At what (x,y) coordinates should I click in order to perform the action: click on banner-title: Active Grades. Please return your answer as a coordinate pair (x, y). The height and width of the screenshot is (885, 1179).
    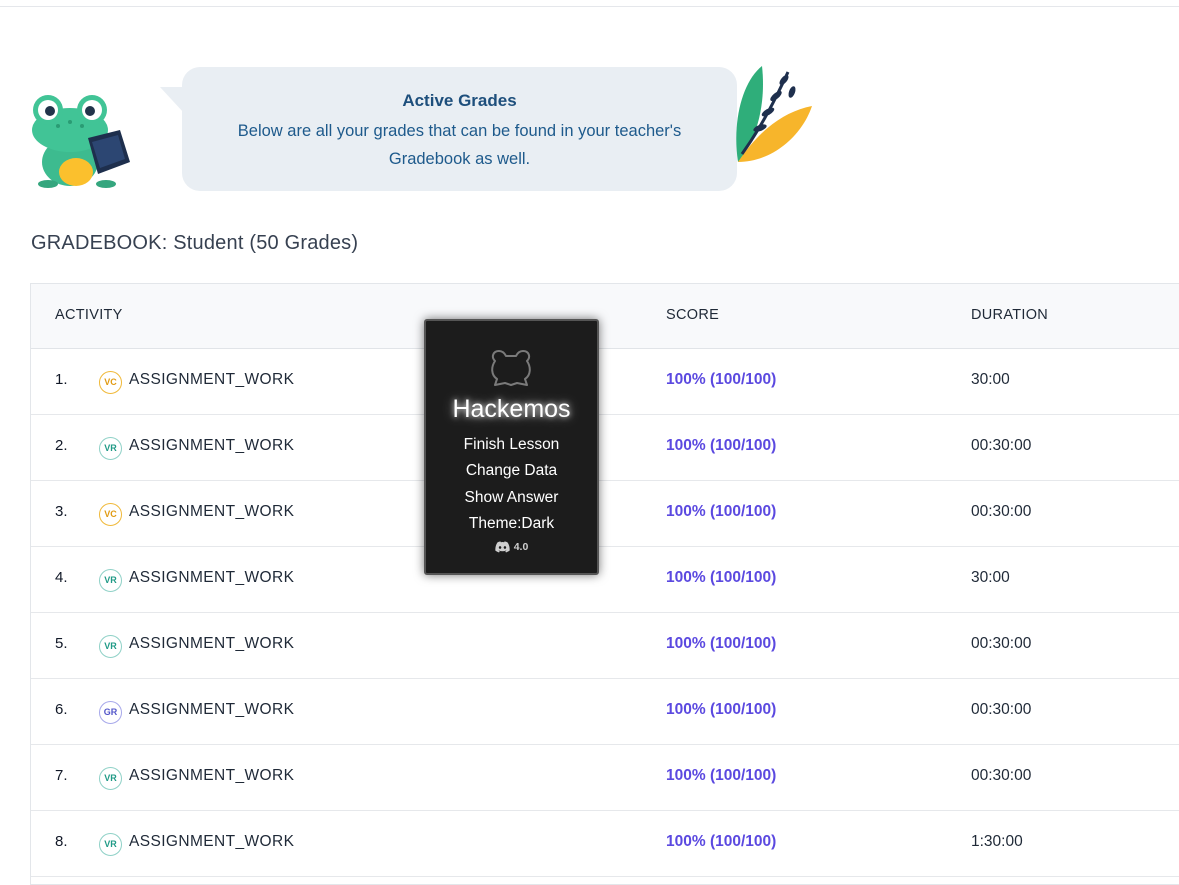
    Looking at the image, I should click on (459, 100).